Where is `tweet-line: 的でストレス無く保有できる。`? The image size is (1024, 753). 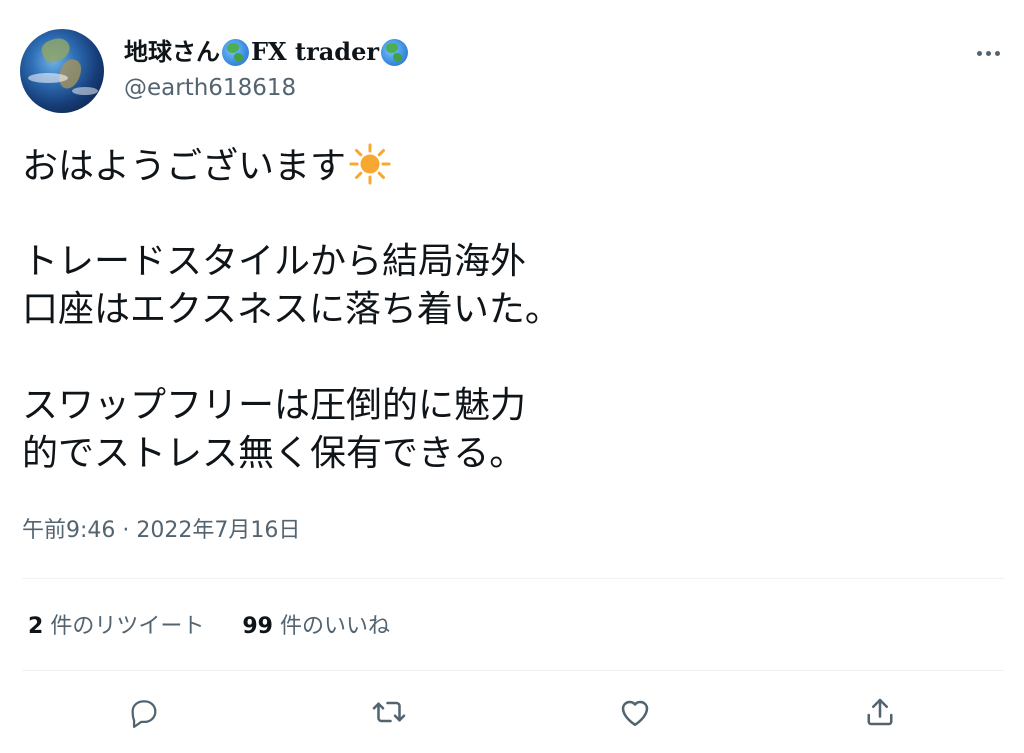 tweet-line: 的でストレス無く保有できる。 is located at coordinates (274, 453).